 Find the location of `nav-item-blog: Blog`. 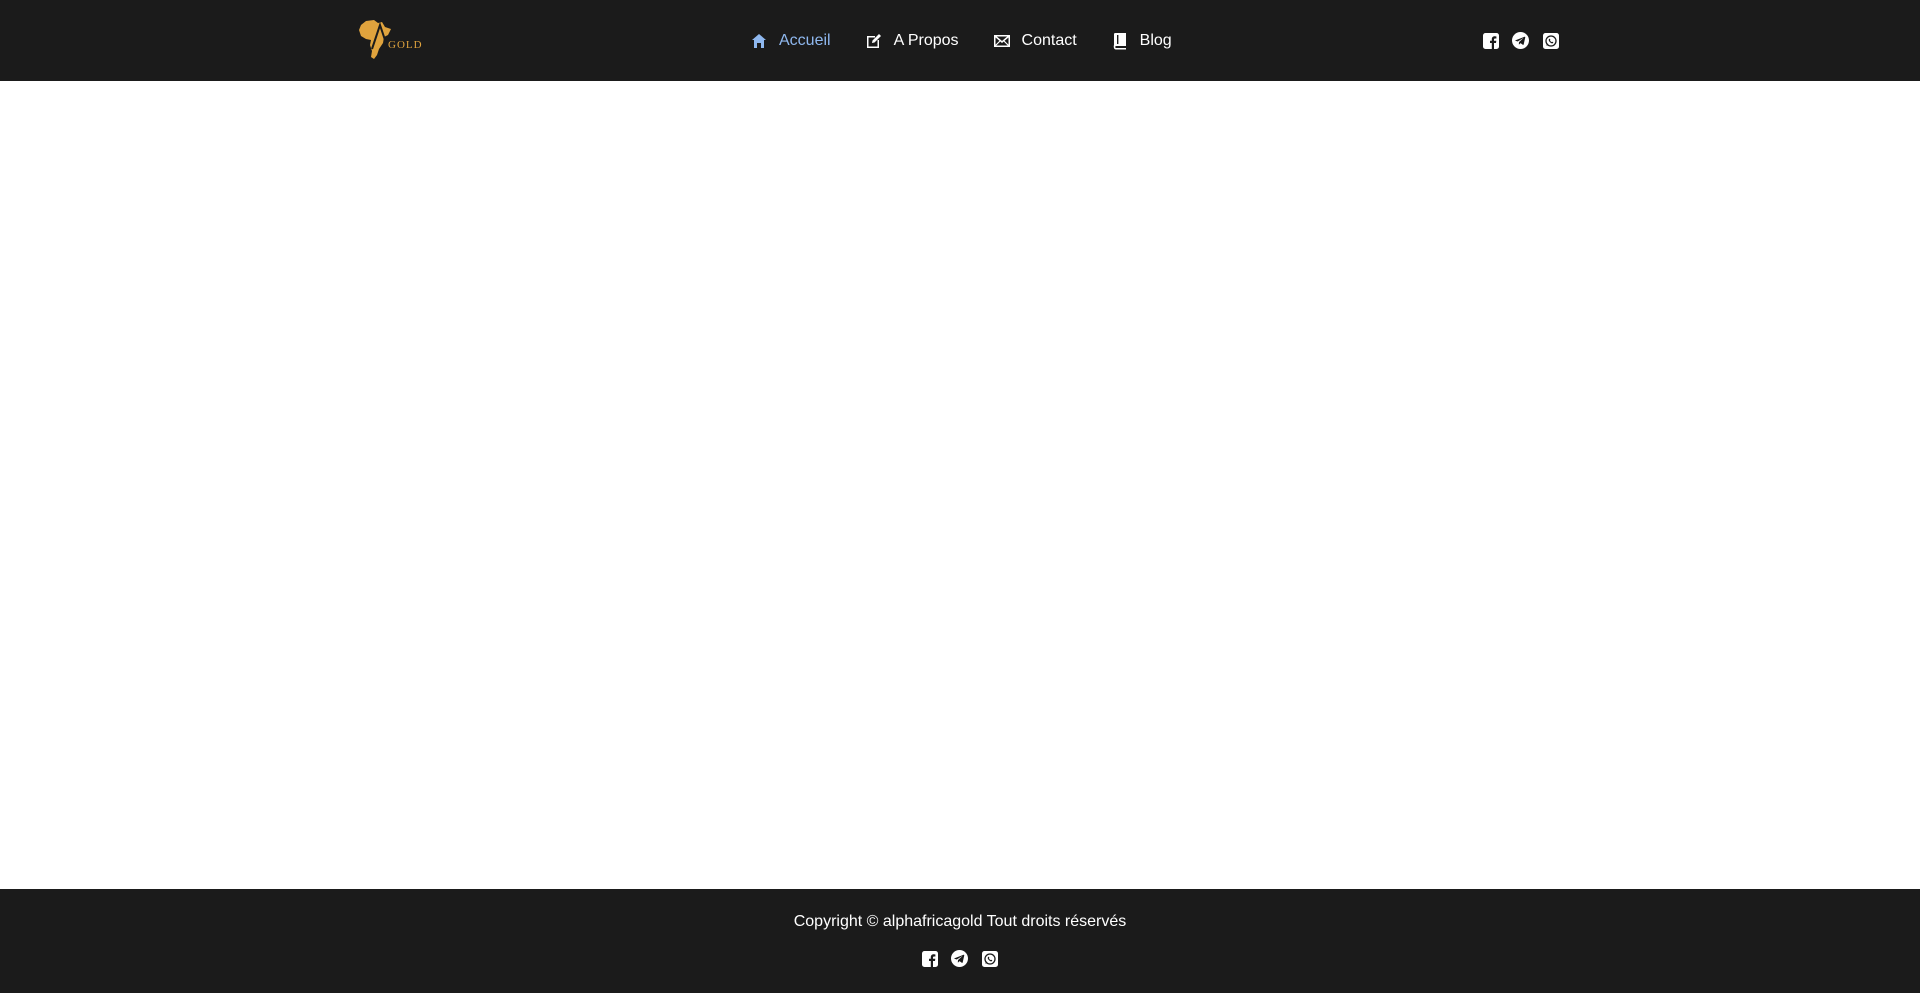

nav-item-blog: Blog is located at coordinates (1141, 41).